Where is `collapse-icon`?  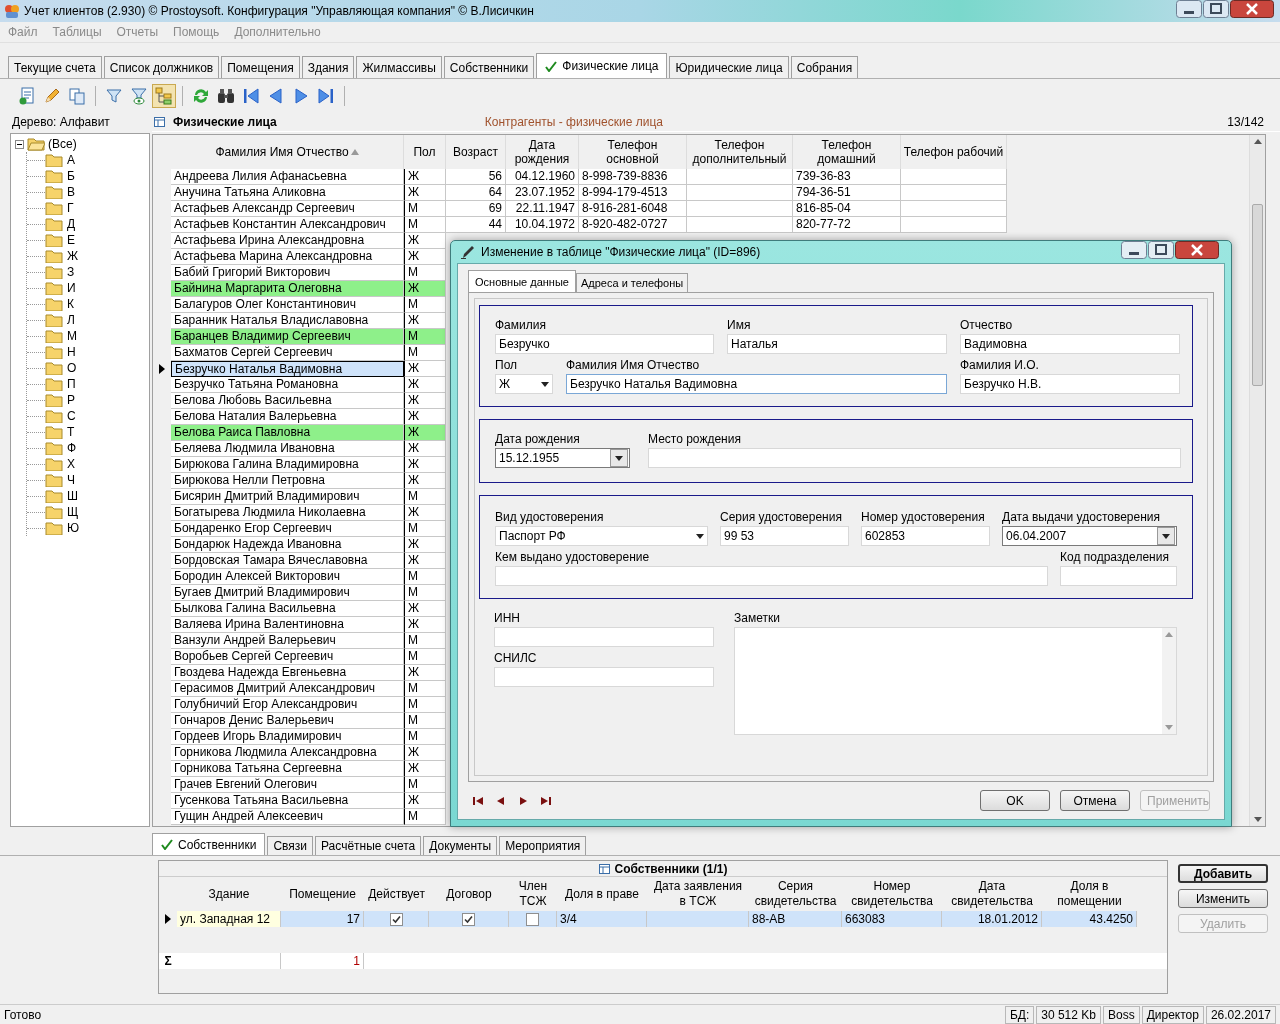
collapse-icon is located at coordinates (19, 144).